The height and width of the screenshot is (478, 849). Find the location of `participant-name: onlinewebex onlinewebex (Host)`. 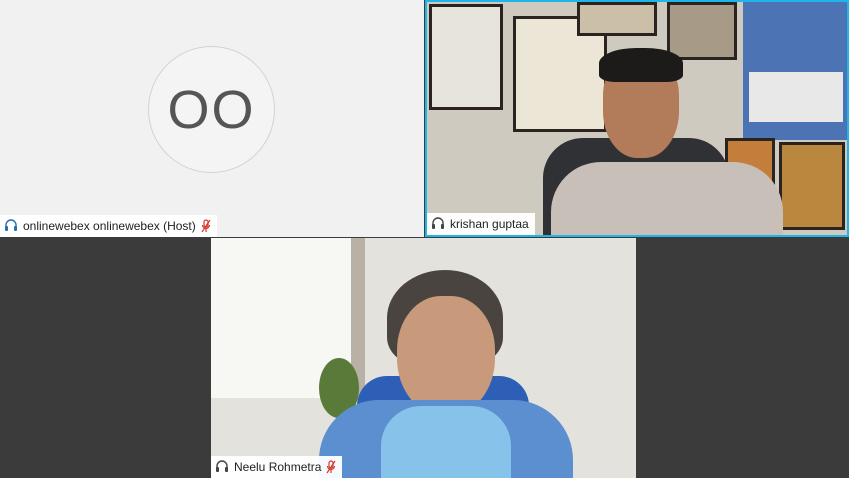

participant-name: onlinewebex onlinewebex (Host) is located at coordinates (109, 226).